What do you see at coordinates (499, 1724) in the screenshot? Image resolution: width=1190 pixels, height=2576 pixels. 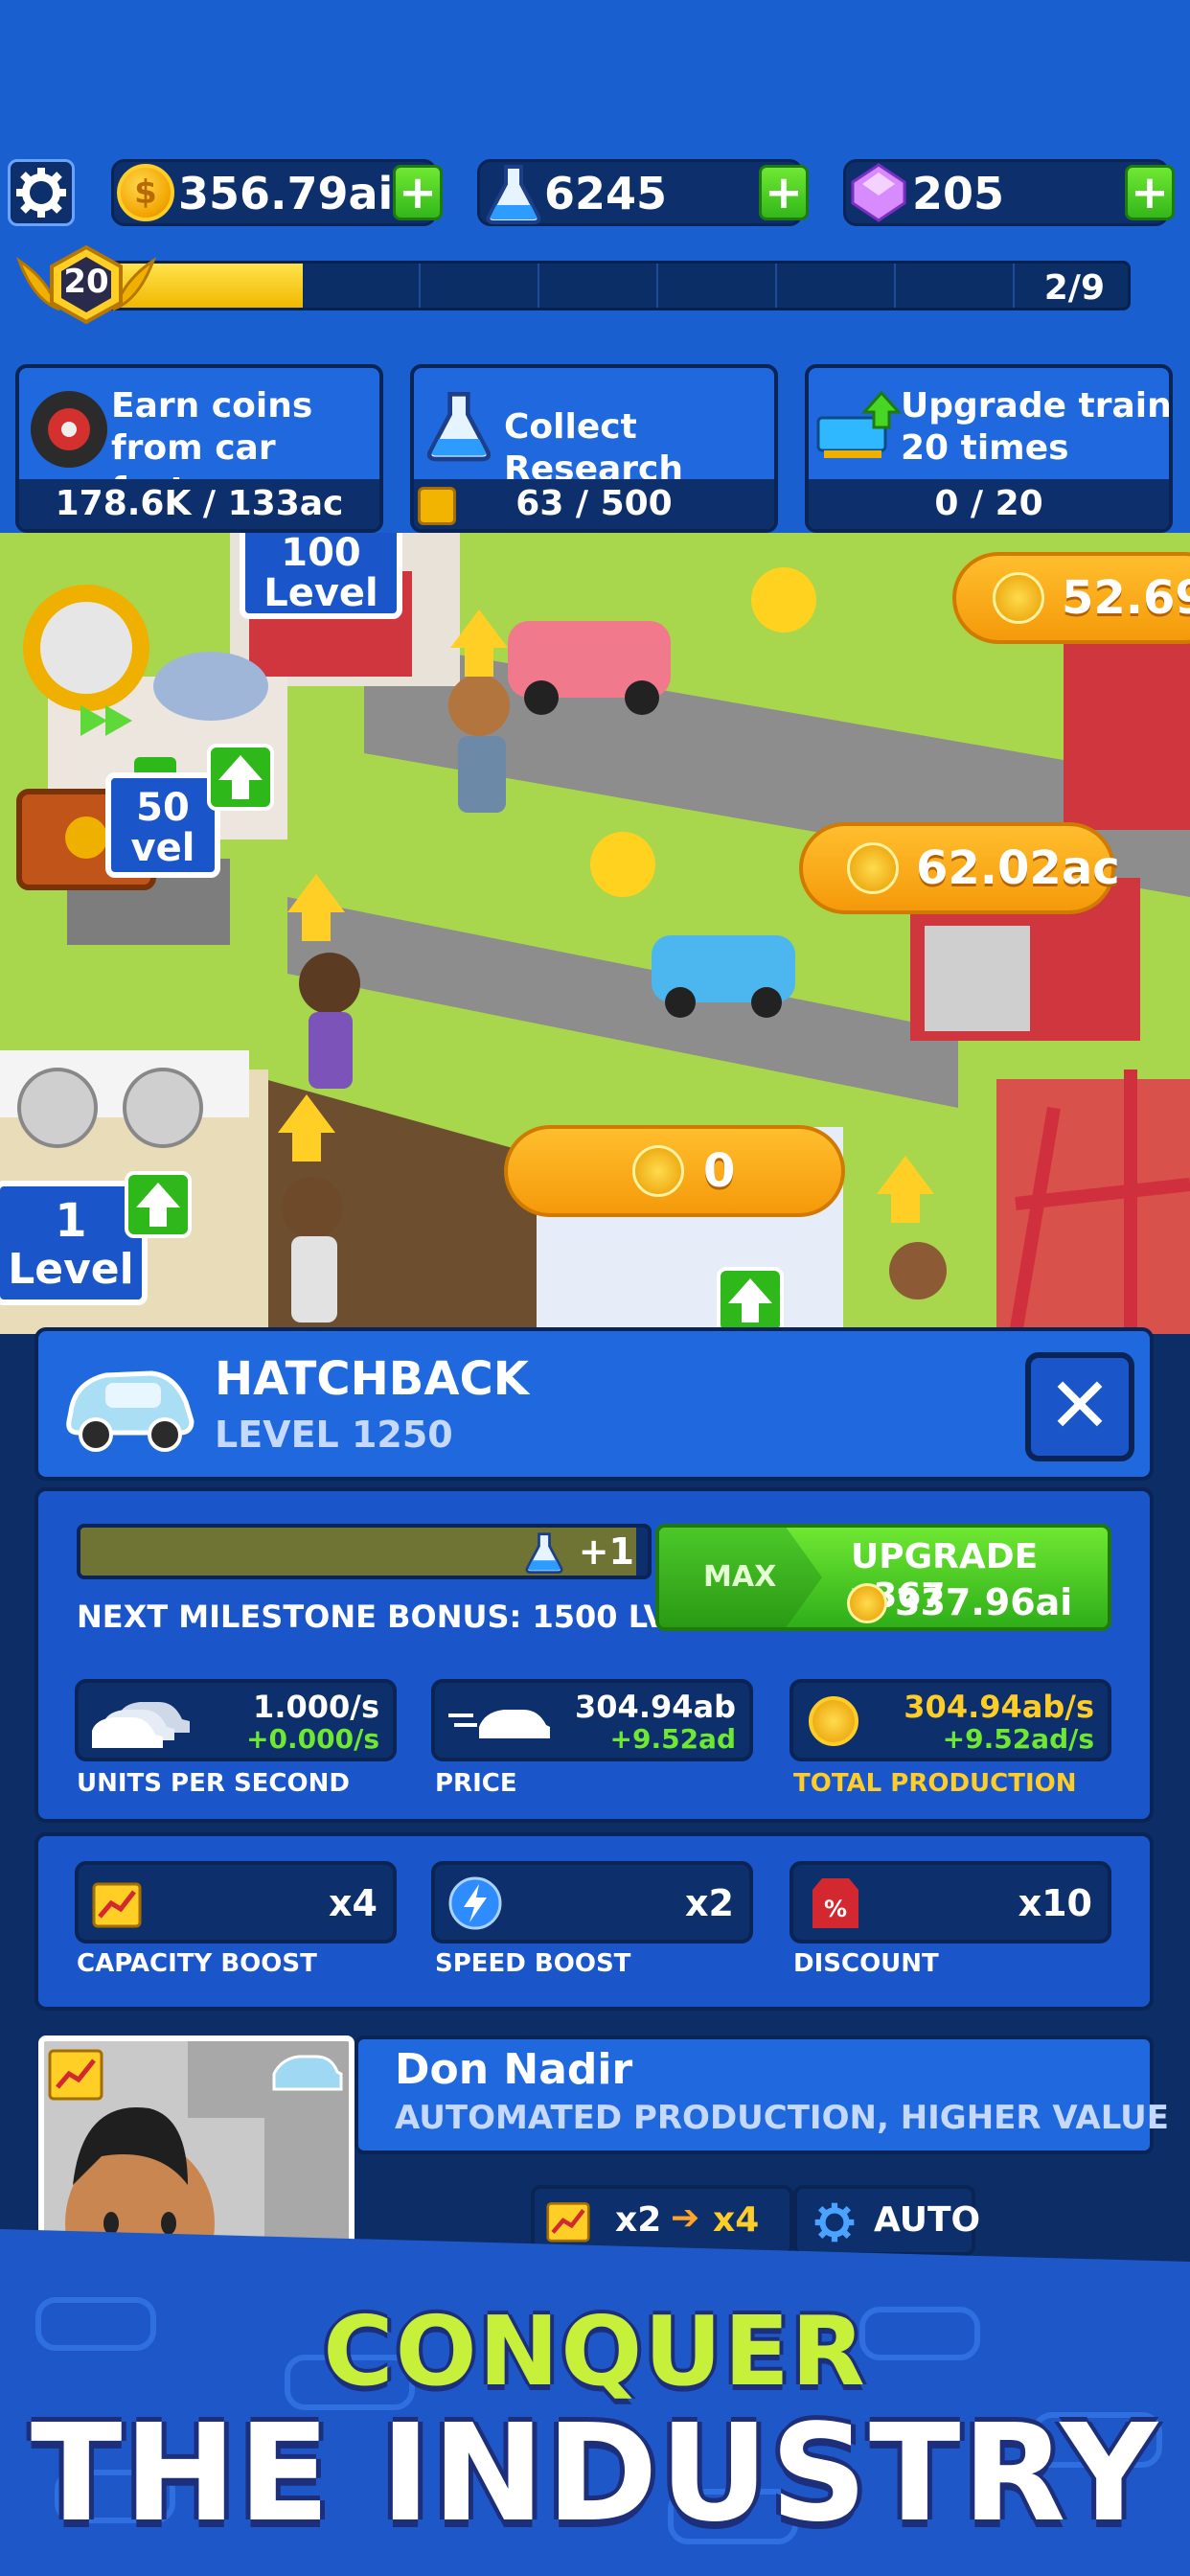 I see `fast-car-icon` at bounding box center [499, 1724].